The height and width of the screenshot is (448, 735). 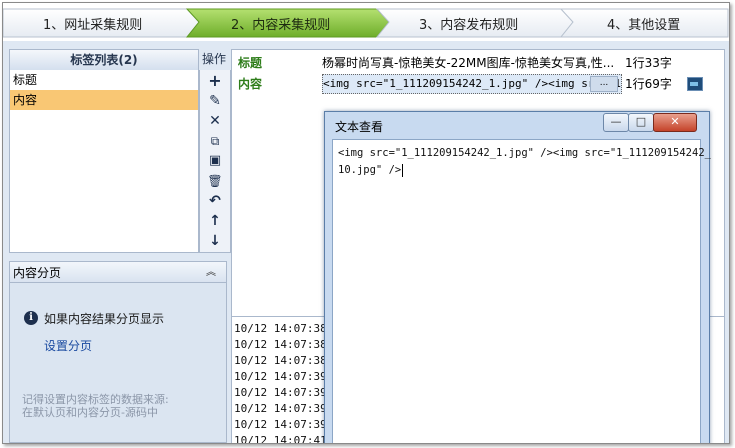 I want to click on wizard-steps: 1、网址采集规则 2、内容采集规则 3、内容发布规则 4、其他设置, so click(x=366, y=22).